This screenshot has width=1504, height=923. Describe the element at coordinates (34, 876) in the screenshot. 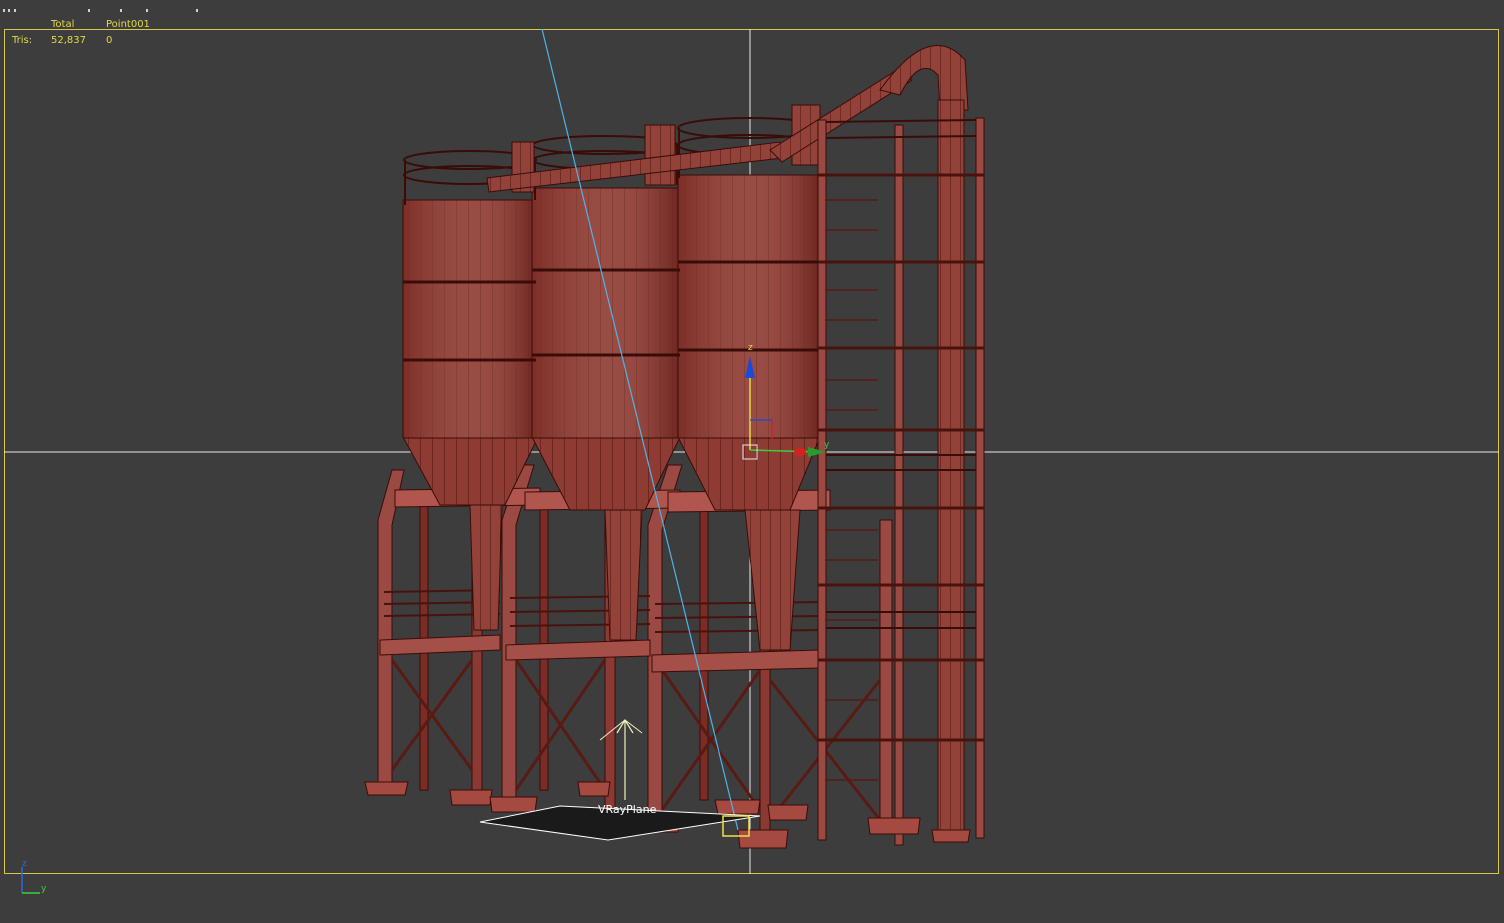

I see `axis-tripod: z y` at that location.